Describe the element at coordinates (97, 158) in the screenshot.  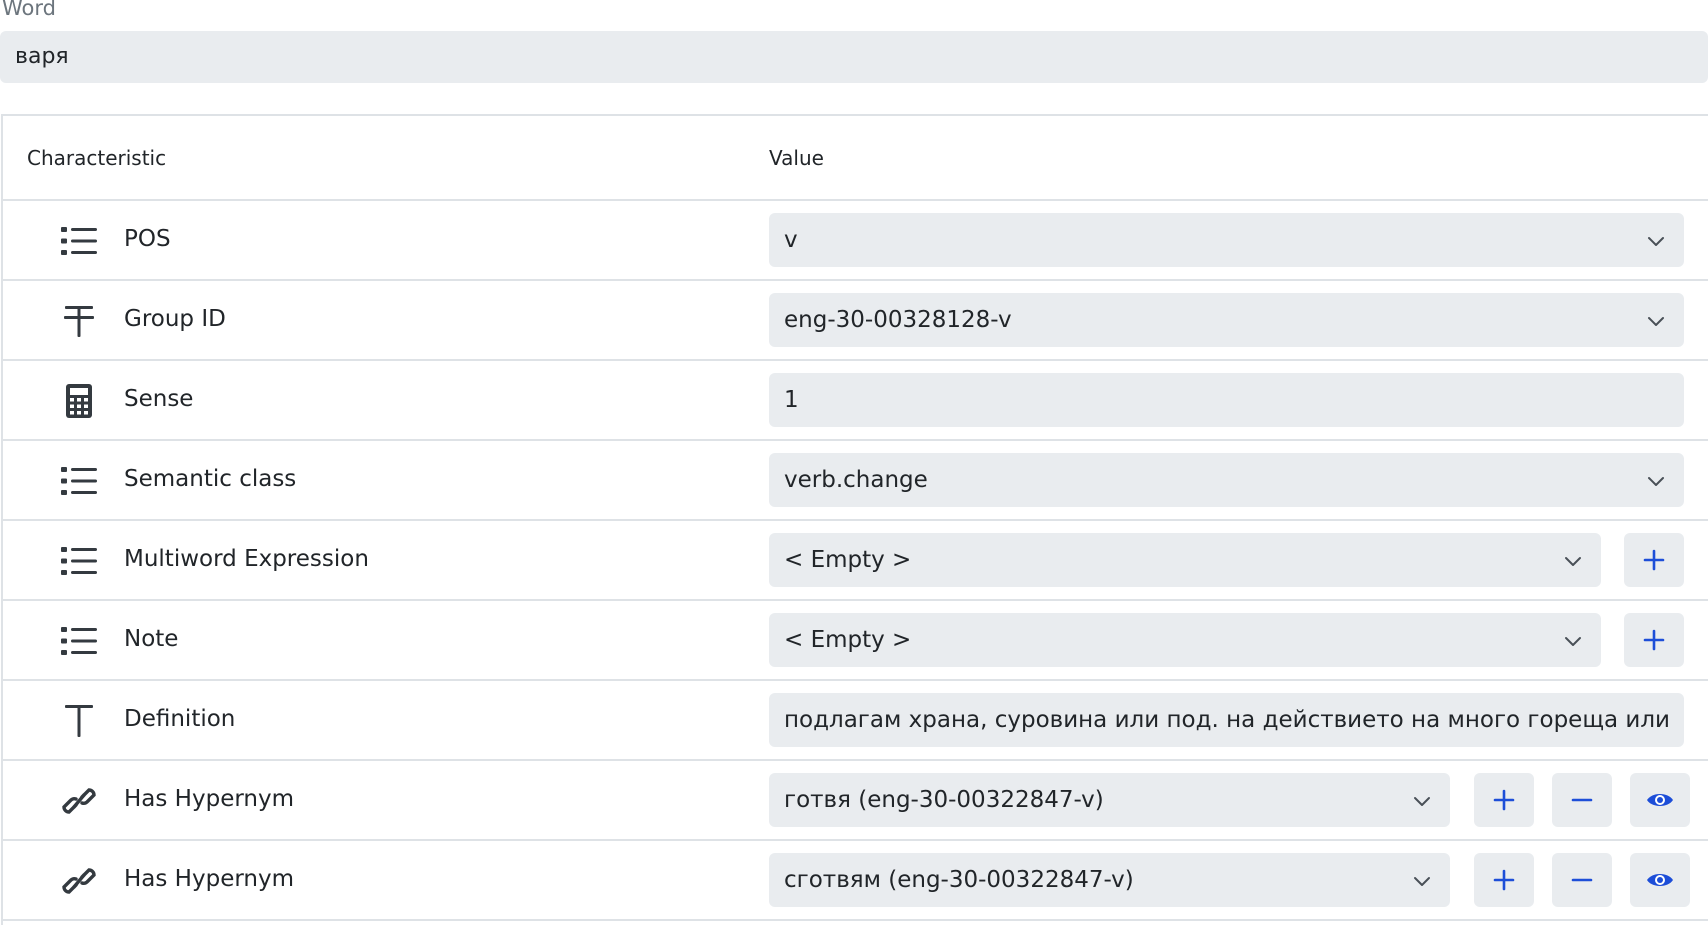
I see `header-characteristic: Characteristic` at that location.